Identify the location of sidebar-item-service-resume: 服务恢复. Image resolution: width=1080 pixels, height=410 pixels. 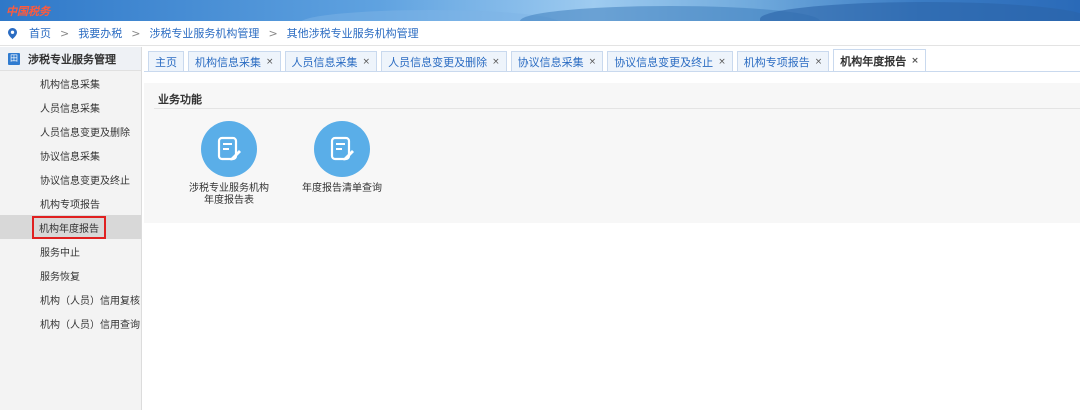
(70, 275).